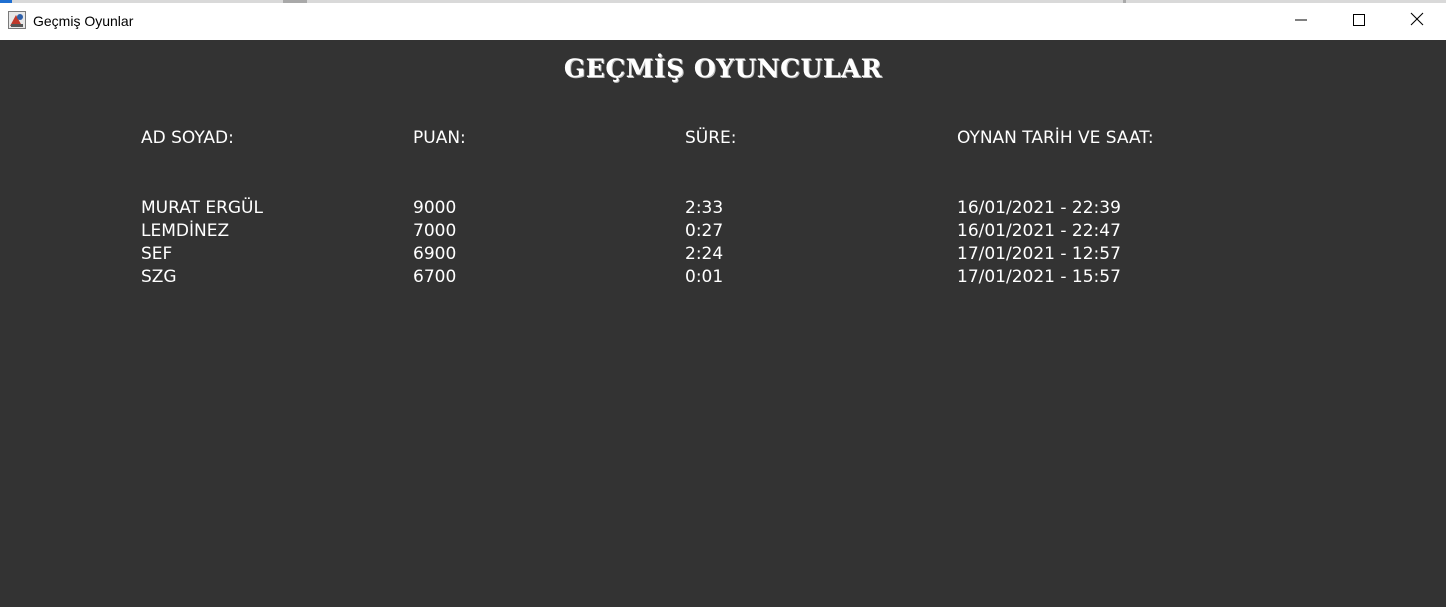  I want to click on maximize-icon, so click(1359, 20).